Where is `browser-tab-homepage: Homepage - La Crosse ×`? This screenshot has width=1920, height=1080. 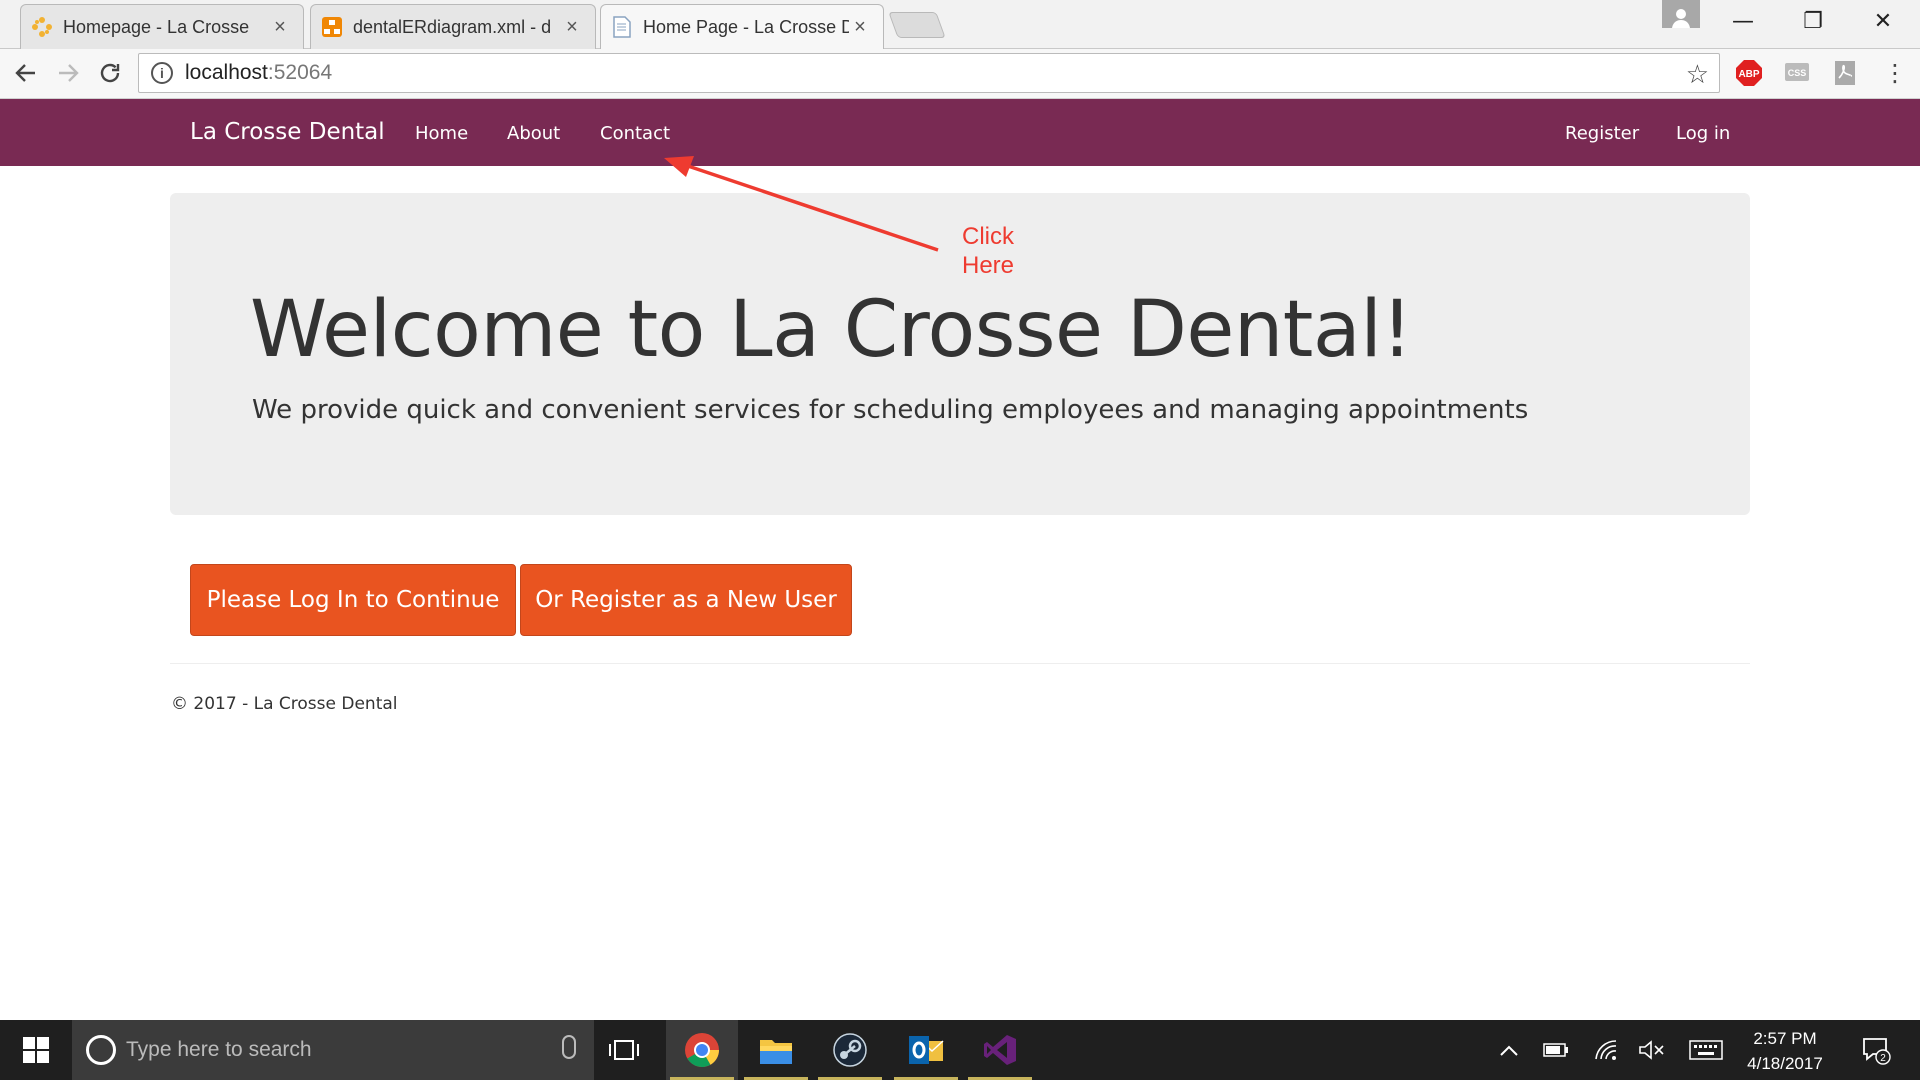
browser-tab-homepage: Homepage - La Crosse × is located at coordinates (162, 26).